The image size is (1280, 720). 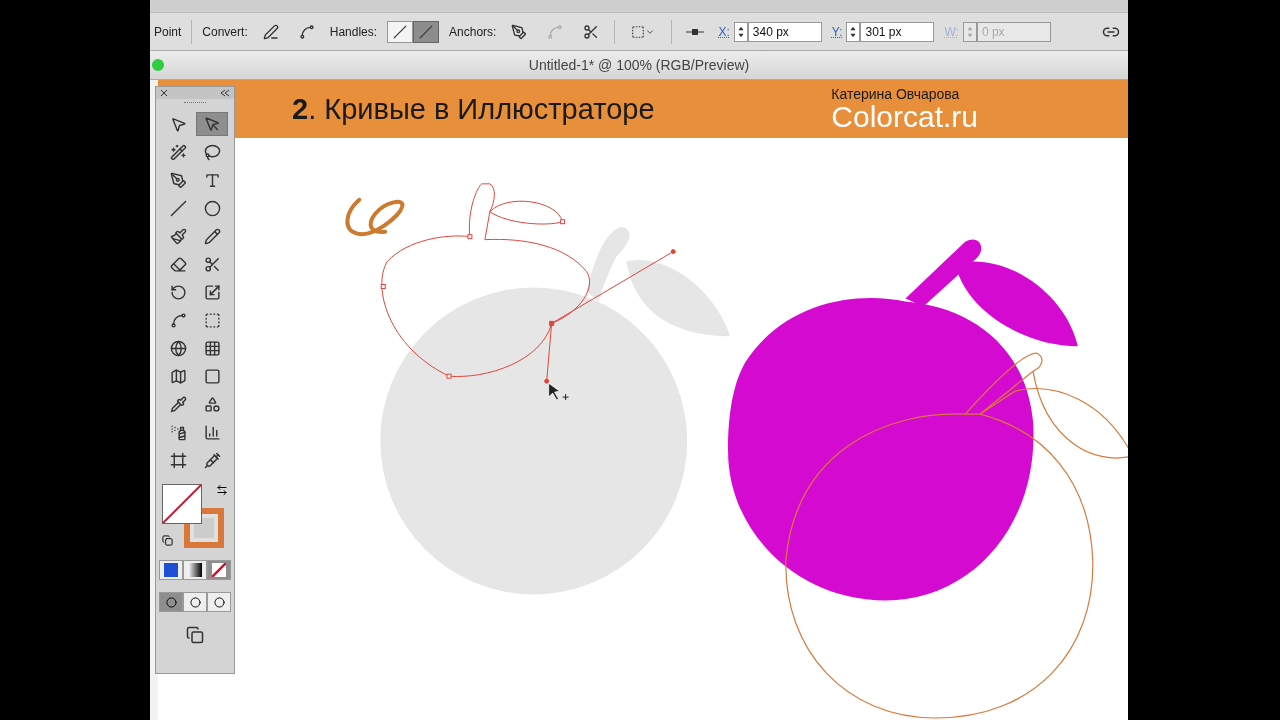 I want to click on author-name: Катерина Овчарова, so click(x=895, y=94).